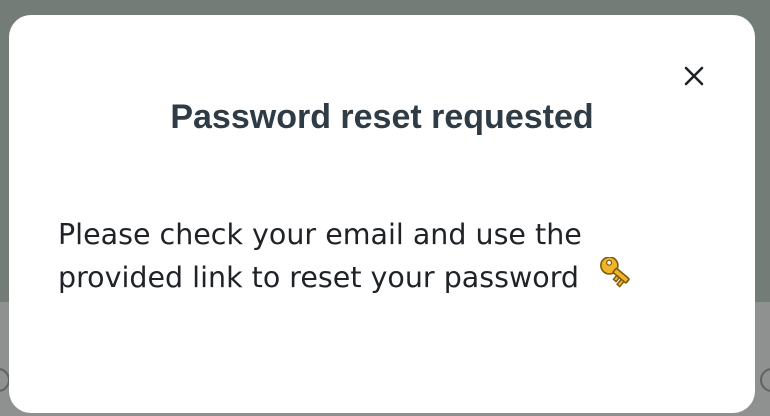 Image resolution: width=770 pixels, height=416 pixels. What do you see at coordinates (611, 276) in the screenshot?
I see `key-icon` at bounding box center [611, 276].